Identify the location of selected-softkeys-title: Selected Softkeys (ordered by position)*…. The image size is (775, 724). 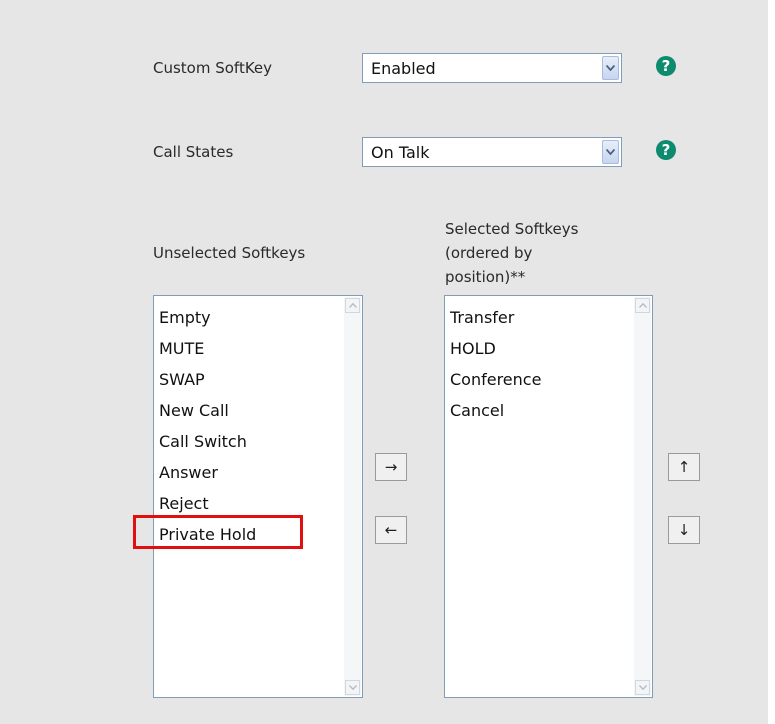
(511, 253).